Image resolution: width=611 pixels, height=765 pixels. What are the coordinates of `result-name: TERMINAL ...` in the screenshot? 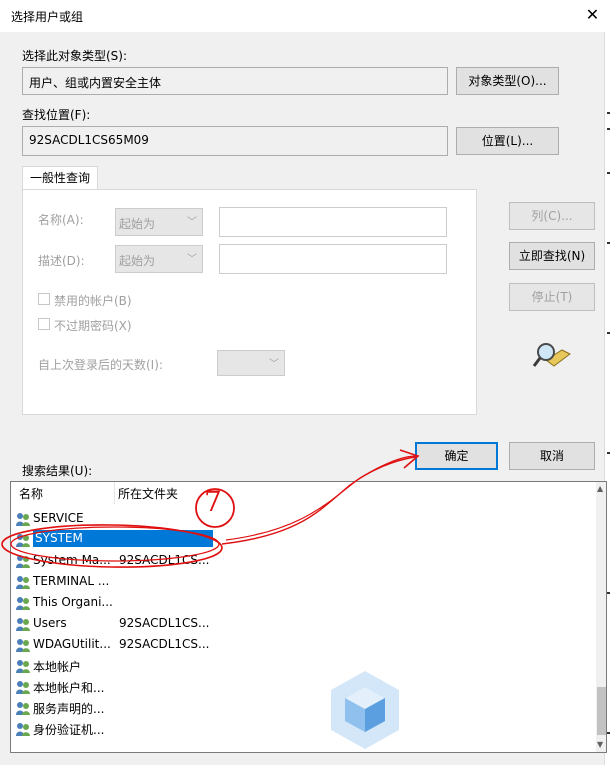 It's located at (71, 581).